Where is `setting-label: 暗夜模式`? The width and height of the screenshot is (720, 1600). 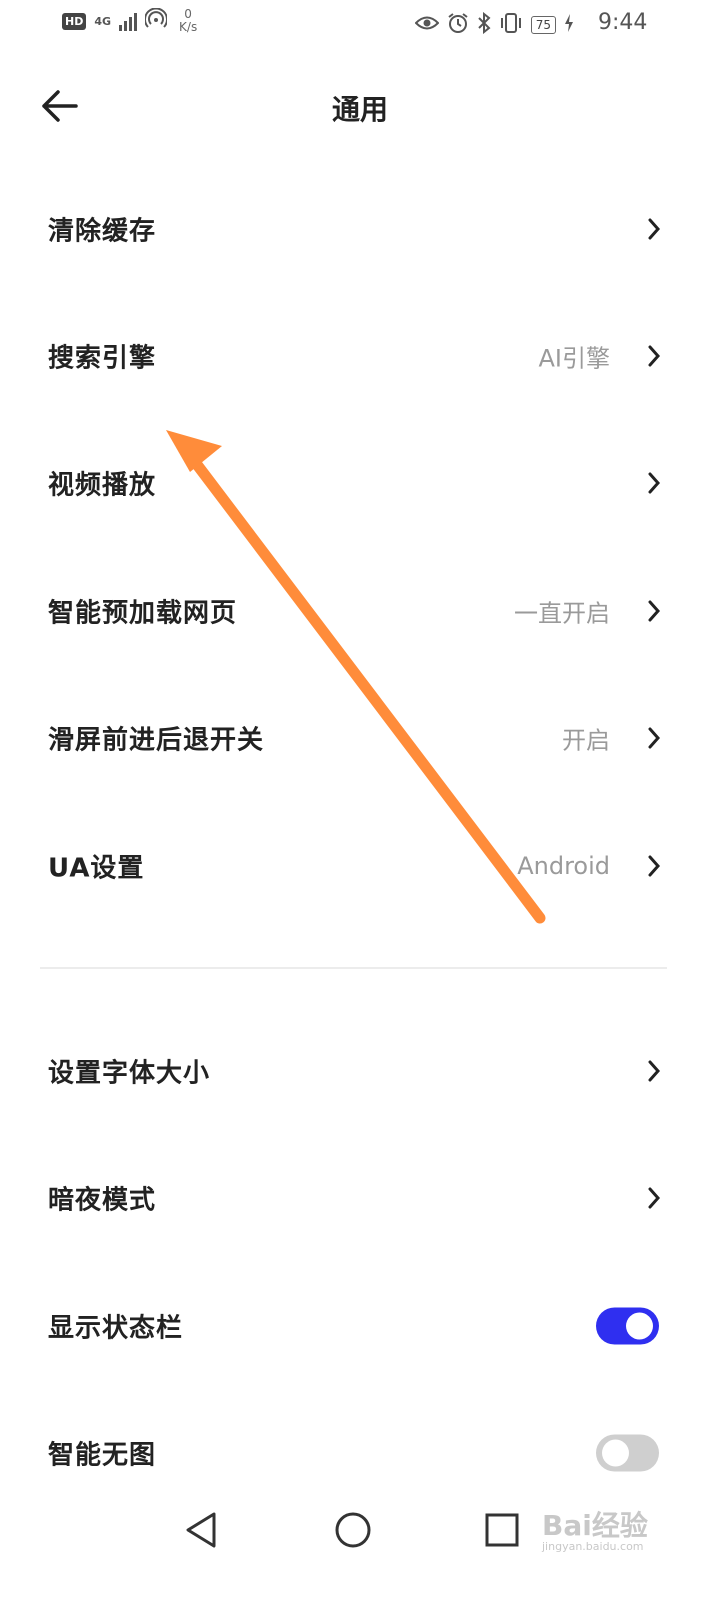 setting-label: 暗夜模式 is located at coordinates (102, 1200).